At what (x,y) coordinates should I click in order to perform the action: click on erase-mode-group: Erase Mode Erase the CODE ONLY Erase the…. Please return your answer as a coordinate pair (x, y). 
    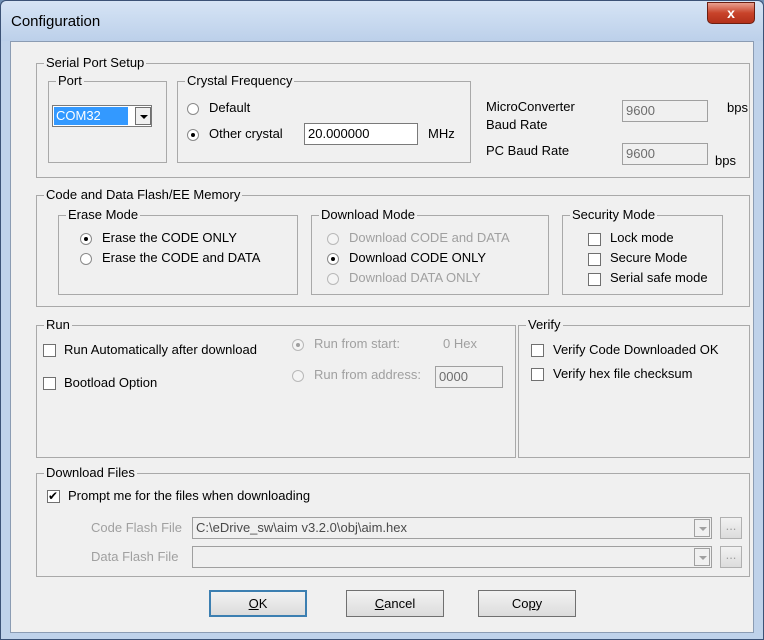
    Looking at the image, I should click on (178, 251).